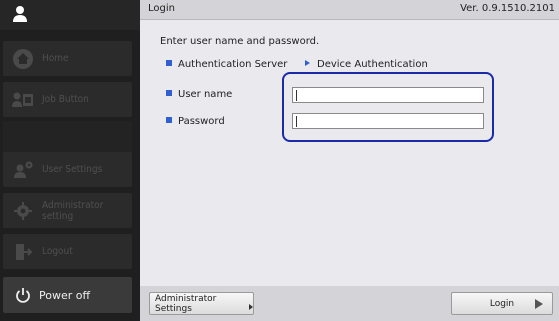 Image resolution: width=559 pixels, height=321 pixels. I want to click on sidebar-item-user-settings: User Settings, so click(67, 169).